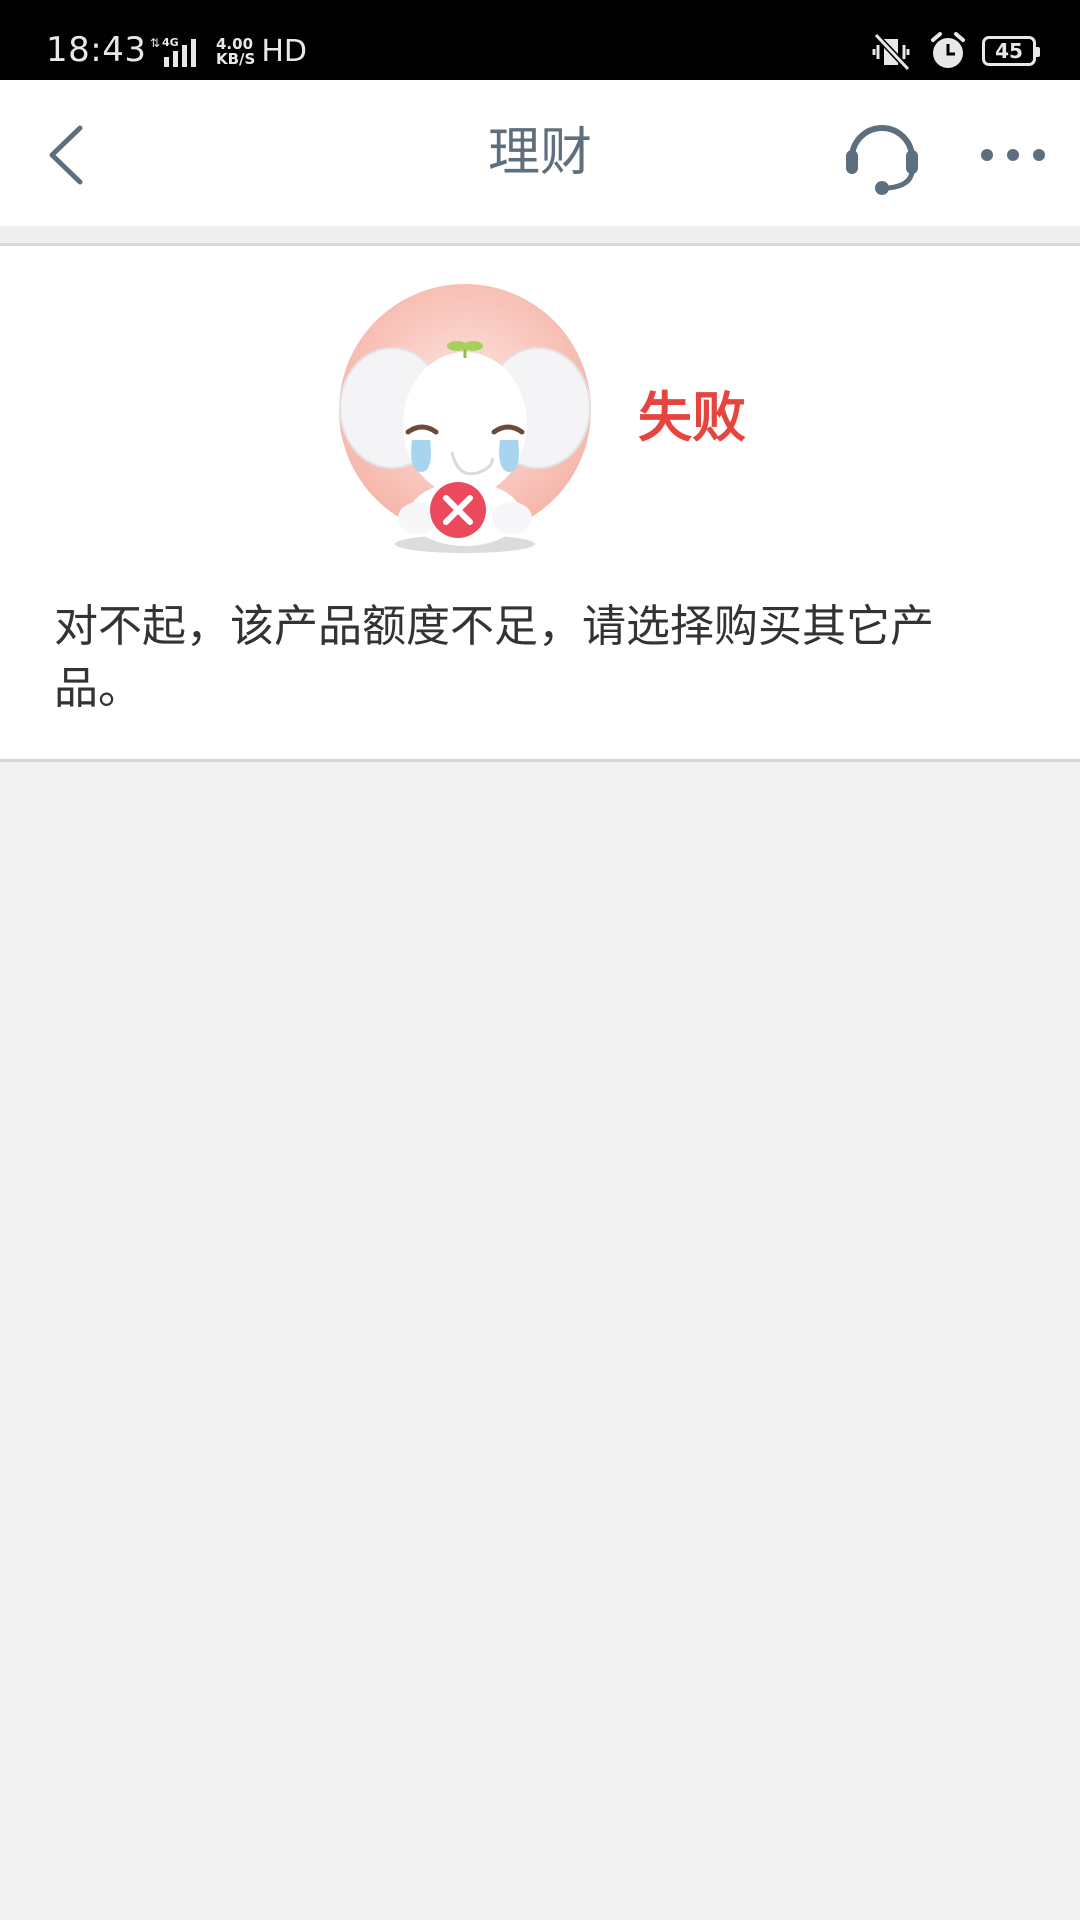 This screenshot has width=1080, height=1920. What do you see at coordinates (236, 59) in the screenshot?
I see `network-speed-unit: KB/S` at bounding box center [236, 59].